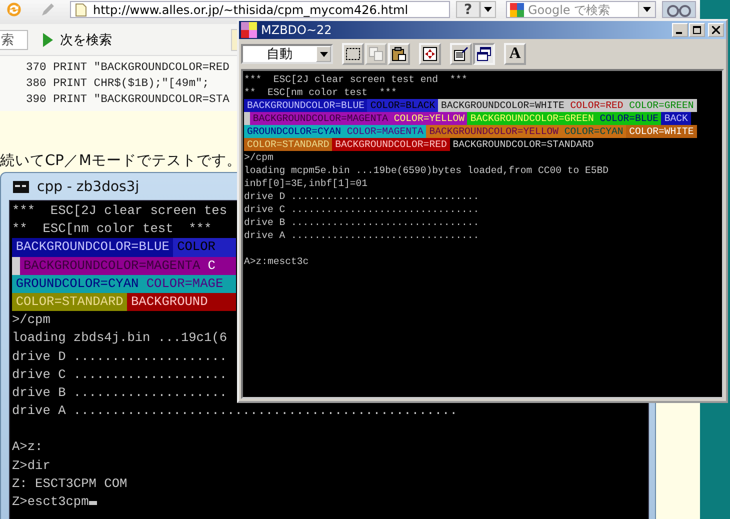 Image resolution: width=730 pixels, height=519 pixels. What do you see at coordinates (296, 30) in the screenshot?
I see `window-title: MZBDO~22` at bounding box center [296, 30].